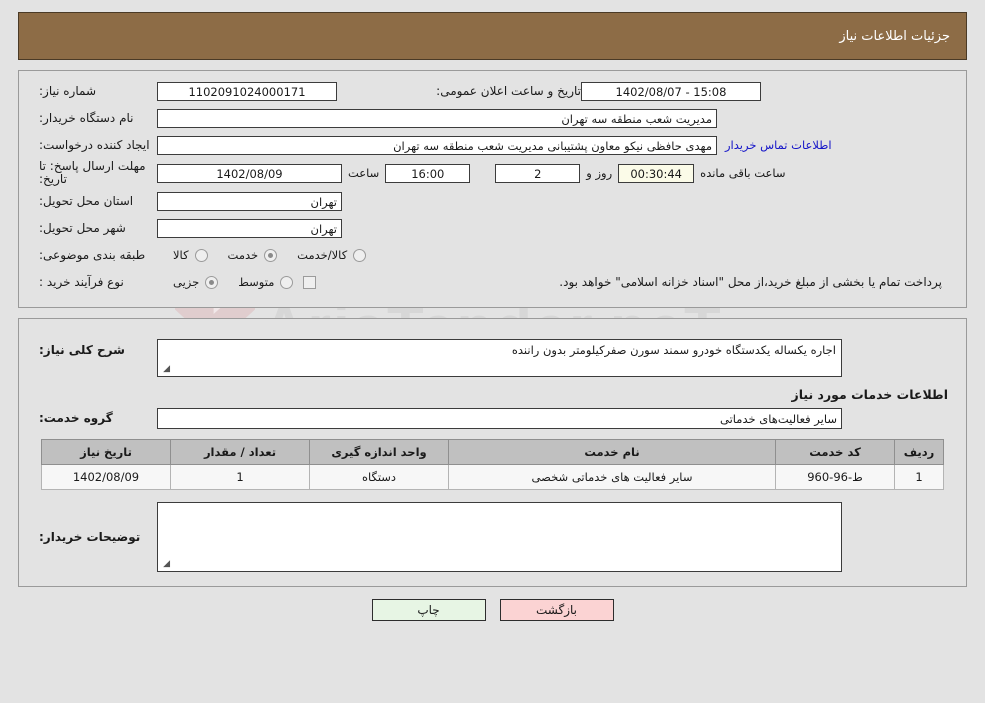 This screenshot has width=985, height=703. What do you see at coordinates (835, 452) in the screenshot?
I see `col-code: کد خدمت` at bounding box center [835, 452].